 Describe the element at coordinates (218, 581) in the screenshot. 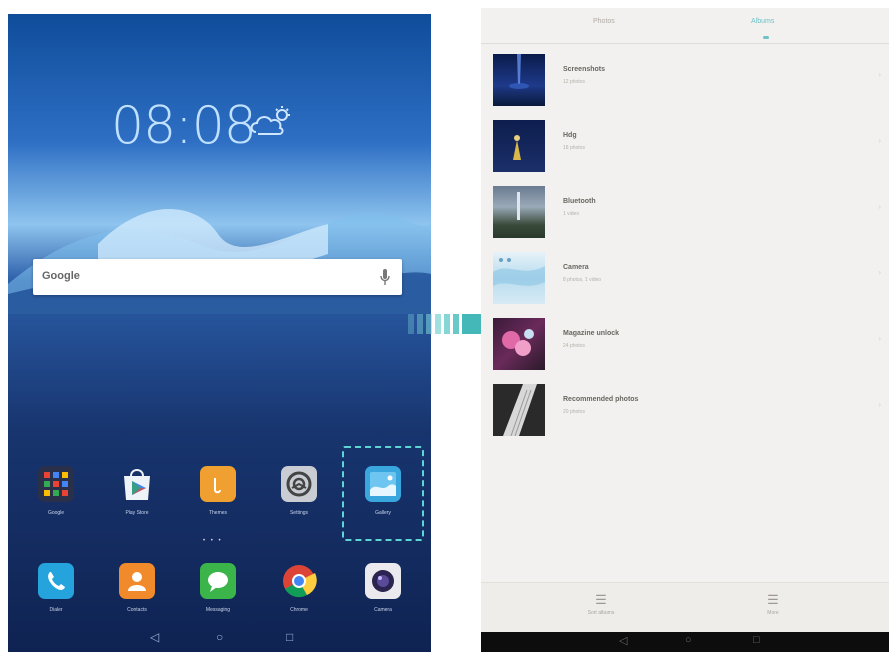

I see `messaging-icon` at that location.